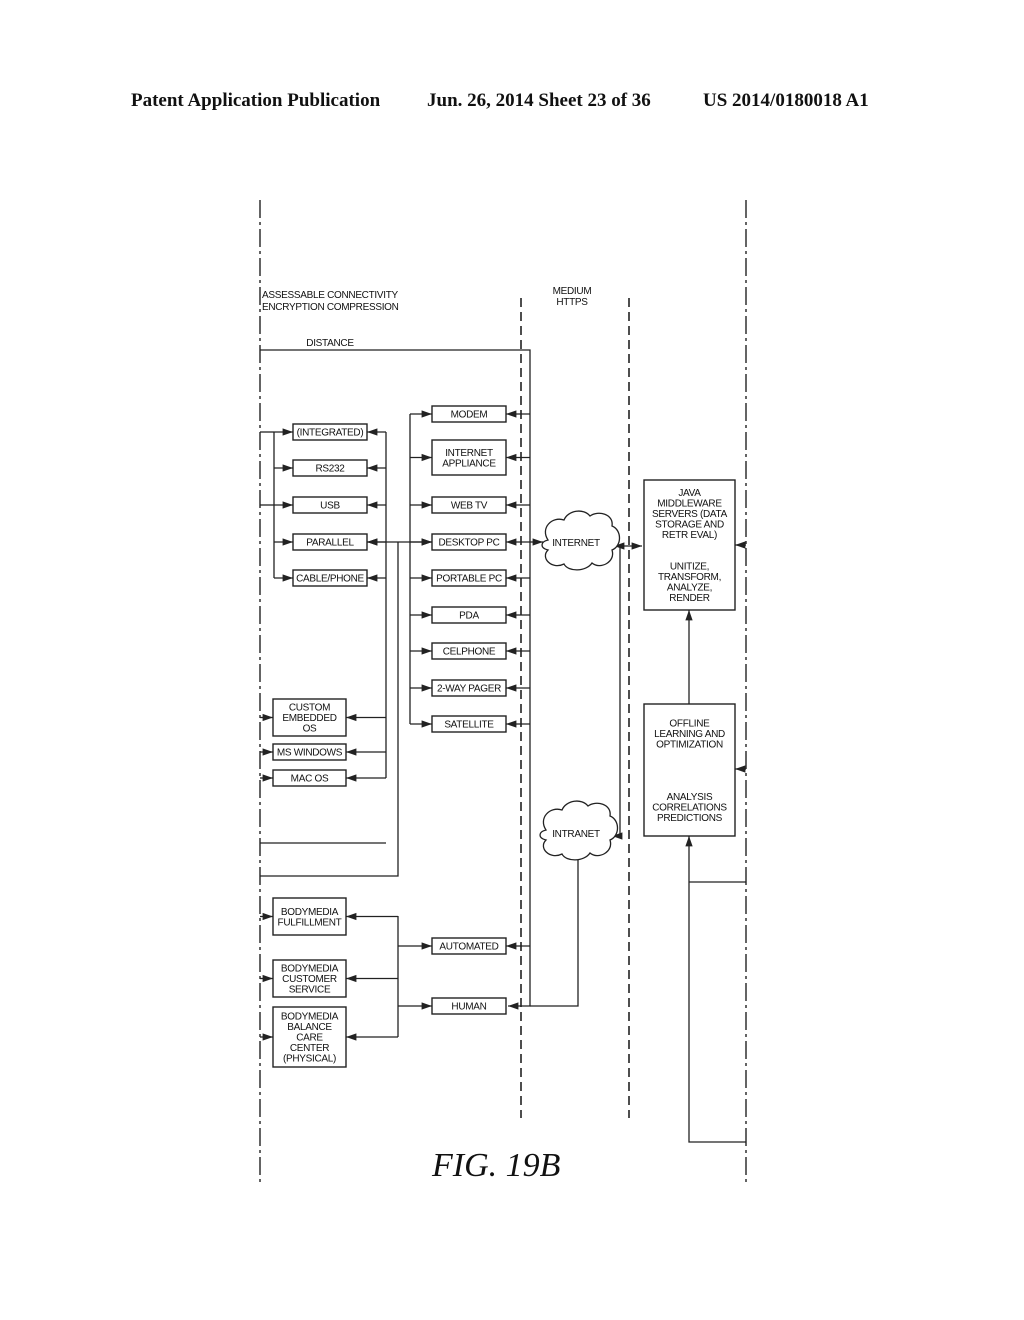 This screenshot has height=1320, width=1024. I want to click on server-offline-learning-label: CORRELATIONS, so click(689, 807).